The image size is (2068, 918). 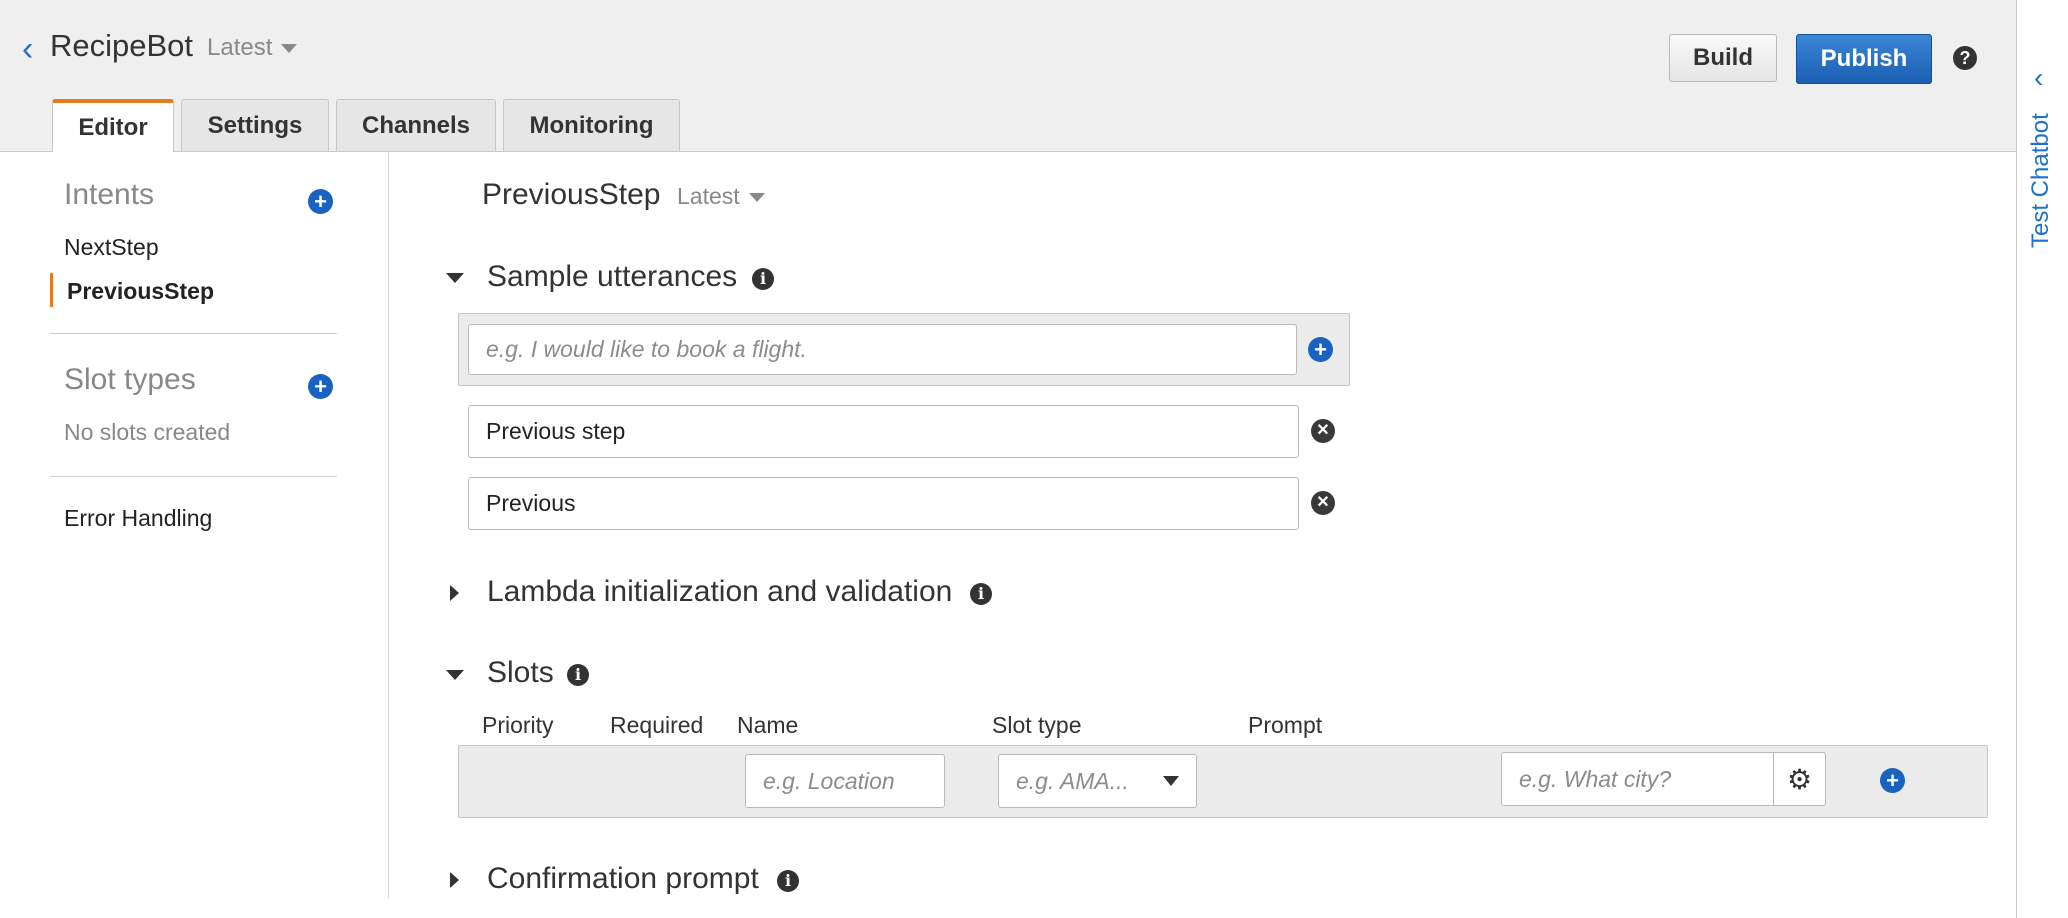 What do you see at coordinates (591, 125) in the screenshot?
I see `tab-monitoring: Monitoring` at bounding box center [591, 125].